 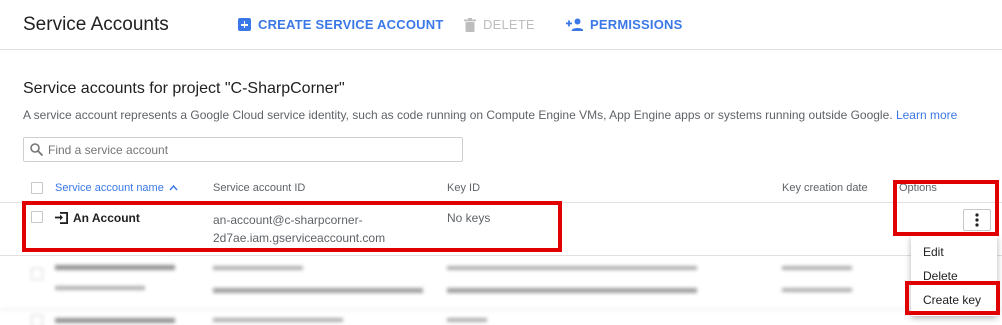 I want to click on search-box, so click(x=243, y=149).